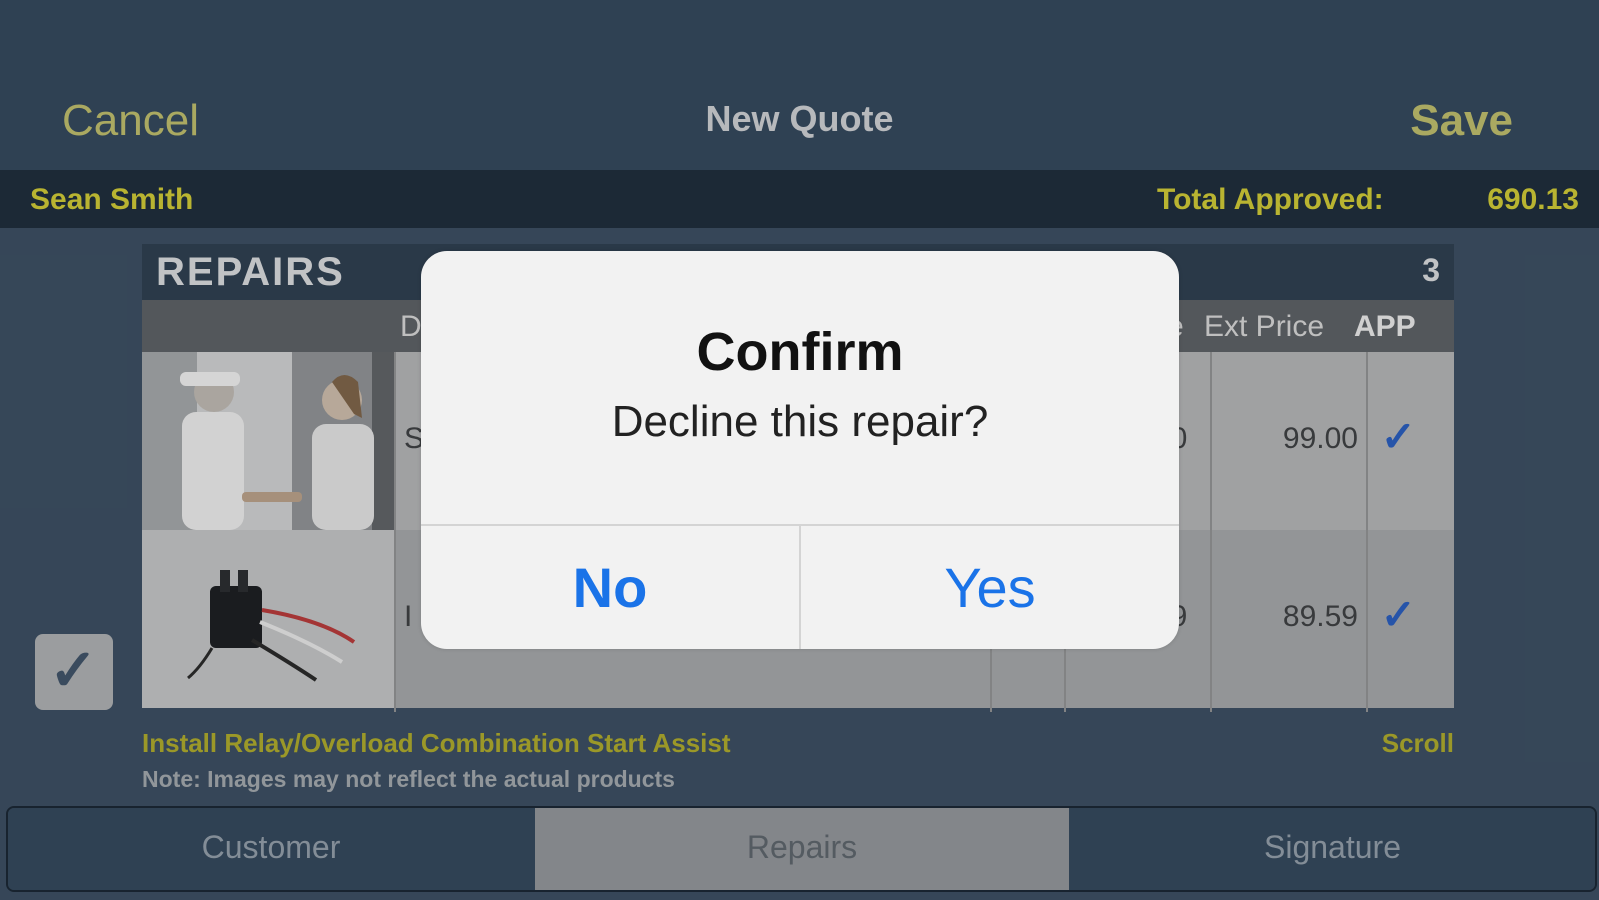 This screenshot has width=1599, height=900. What do you see at coordinates (800, 421) in the screenshot?
I see `dialog-message: Decline this repair?` at bounding box center [800, 421].